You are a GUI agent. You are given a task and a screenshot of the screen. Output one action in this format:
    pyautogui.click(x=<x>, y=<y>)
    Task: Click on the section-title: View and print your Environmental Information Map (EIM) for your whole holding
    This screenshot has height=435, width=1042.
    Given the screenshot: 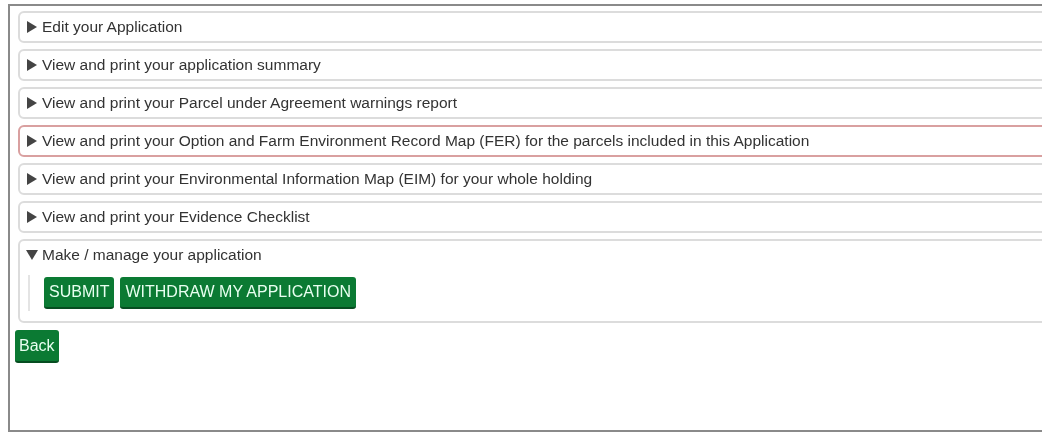 What is the action you would take?
    pyautogui.click(x=317, y=179)
    